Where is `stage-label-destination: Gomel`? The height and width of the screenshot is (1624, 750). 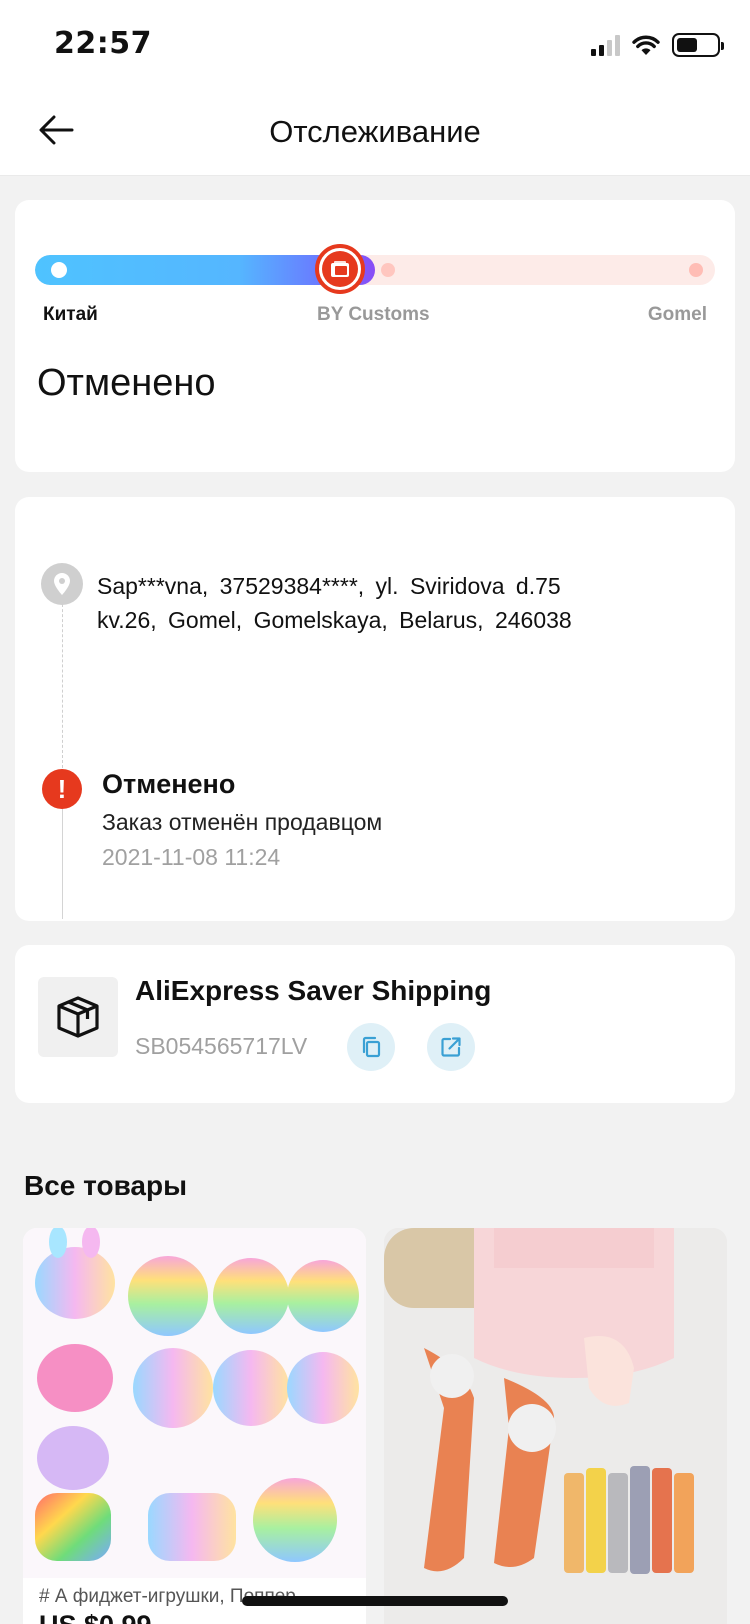 stage-label-destination: Gomel is located at coordinates (677, 314).